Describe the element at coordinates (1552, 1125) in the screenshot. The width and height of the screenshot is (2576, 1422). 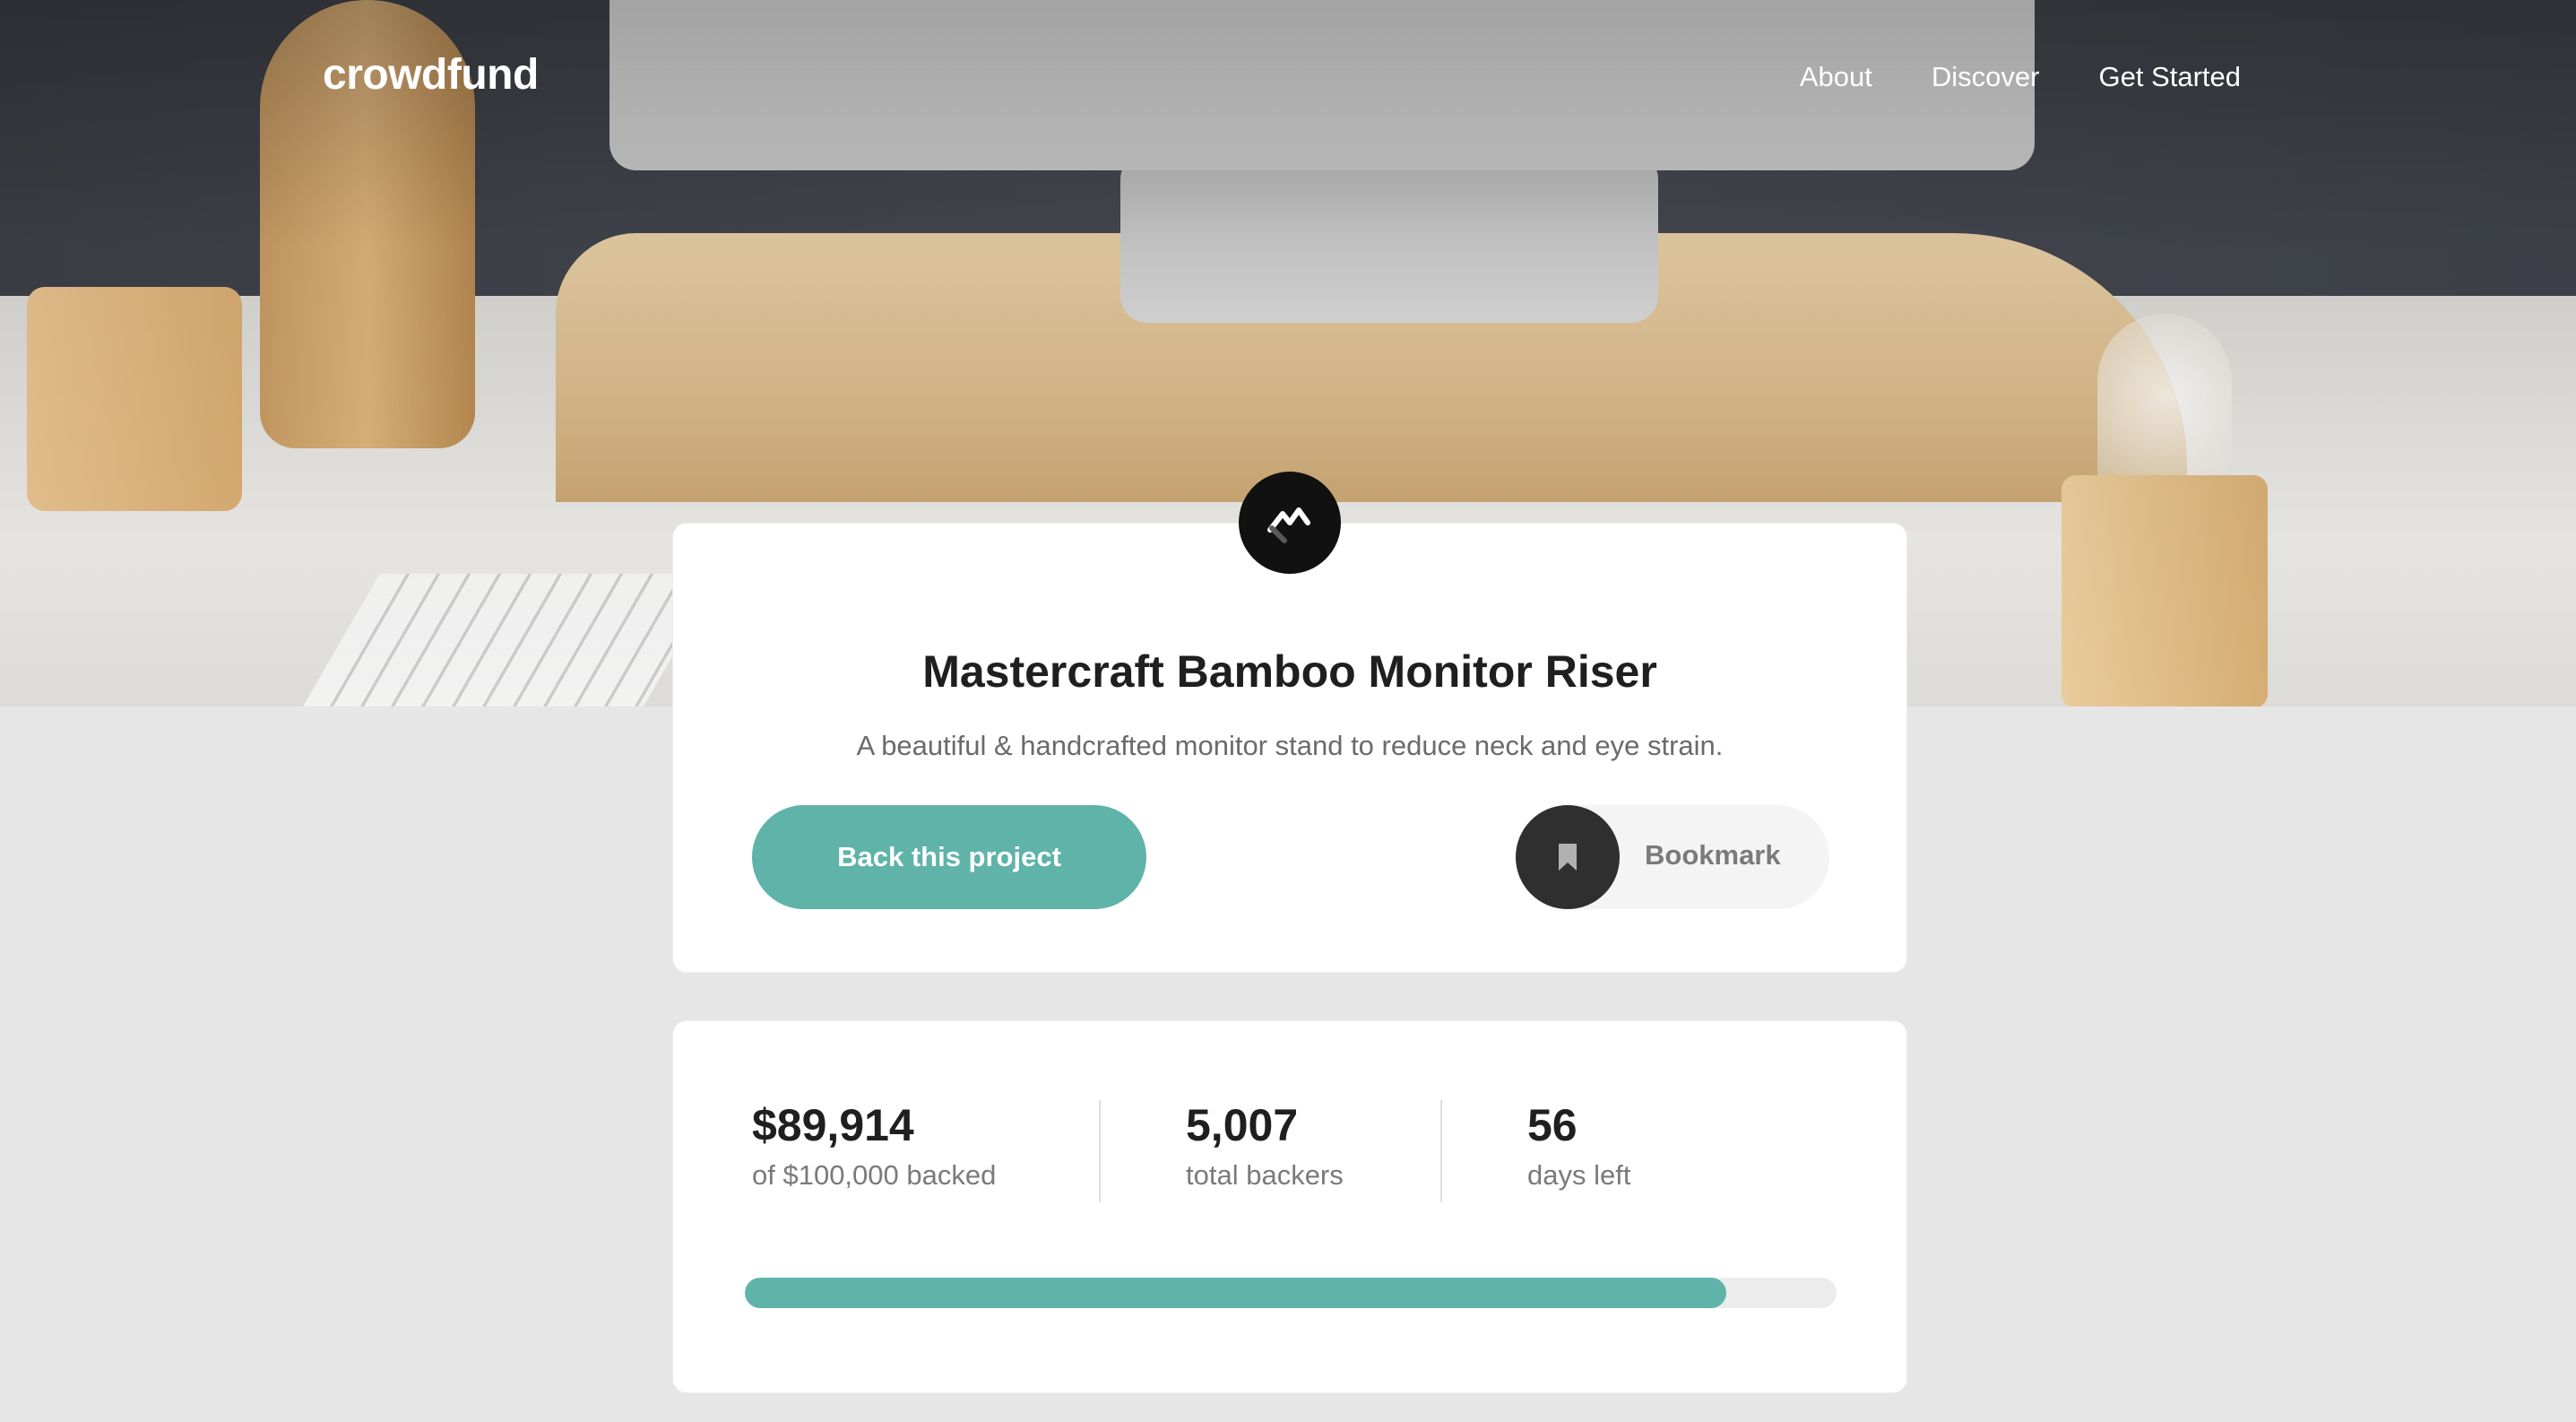
I see `days-count: 56` at that location.